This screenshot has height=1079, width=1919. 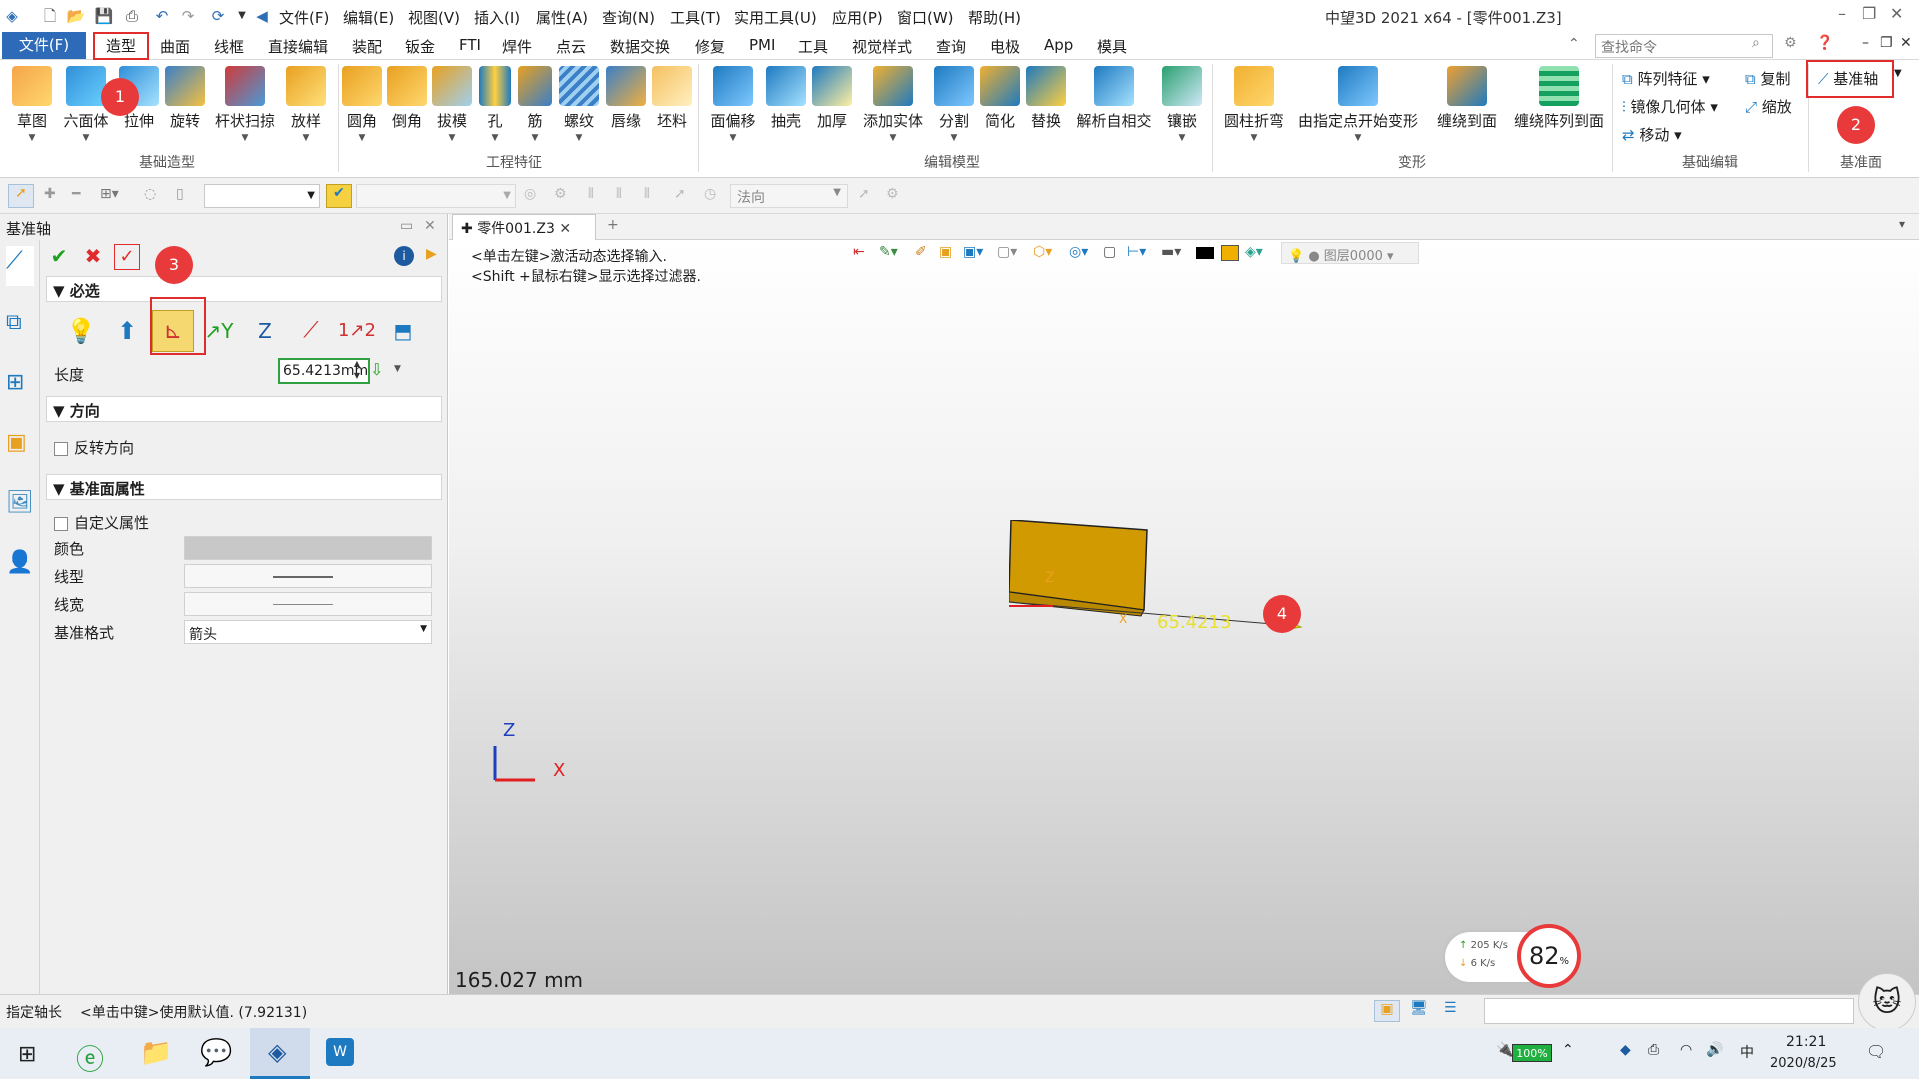 What do you see at coordinates (1112, 46) in the screenshot?
I see `tab-mold: 模具` at bounding box center [1112, 46].